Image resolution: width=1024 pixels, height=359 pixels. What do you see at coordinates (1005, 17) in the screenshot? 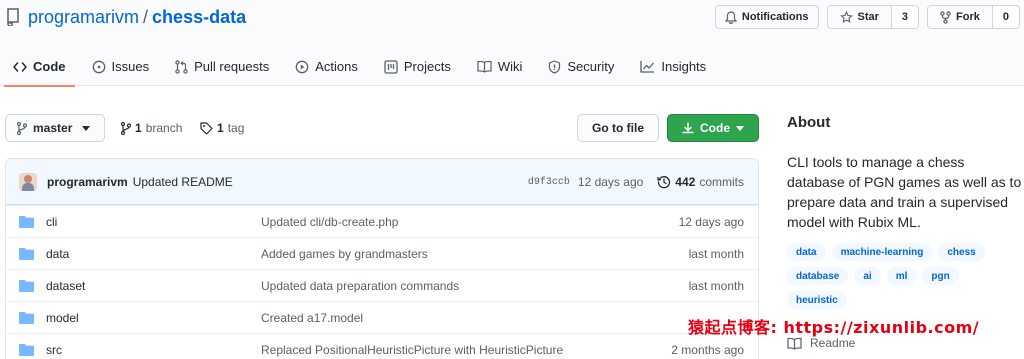
I see `fork-count: 0` at bounding box center [1005, 17].